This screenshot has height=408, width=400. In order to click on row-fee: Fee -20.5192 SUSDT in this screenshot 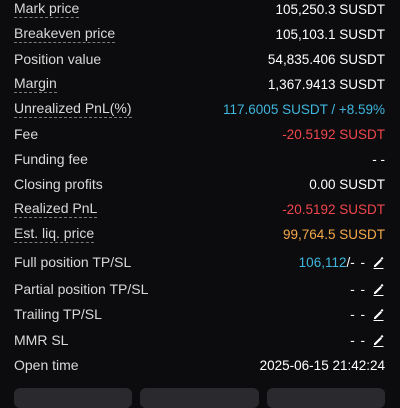, I will do `click(199, 134)`.